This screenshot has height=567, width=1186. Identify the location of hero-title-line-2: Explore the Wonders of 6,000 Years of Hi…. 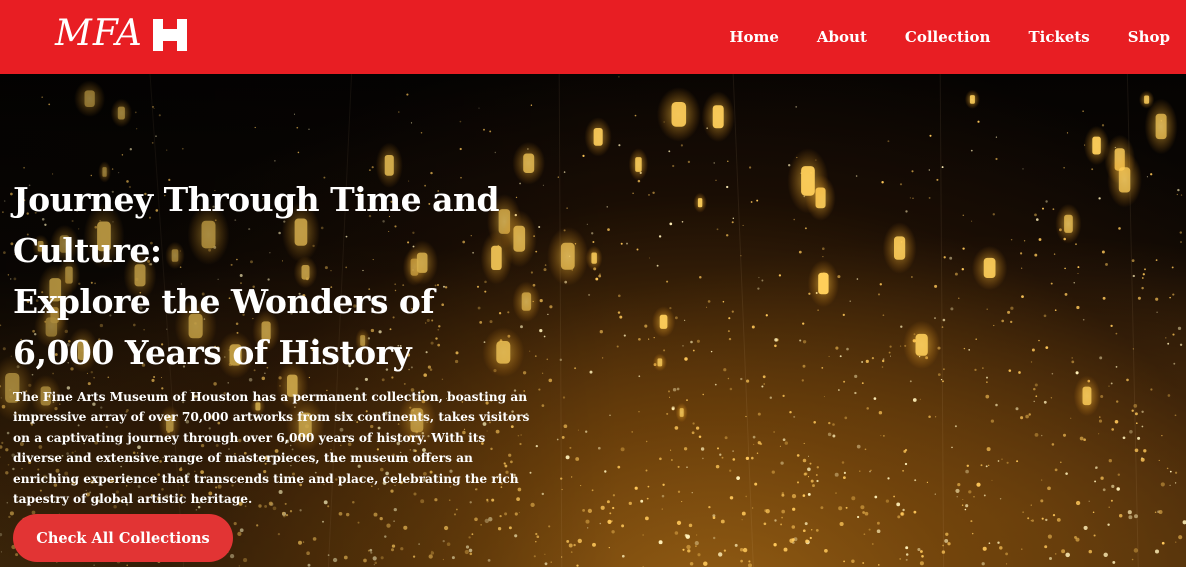
(224, 327).